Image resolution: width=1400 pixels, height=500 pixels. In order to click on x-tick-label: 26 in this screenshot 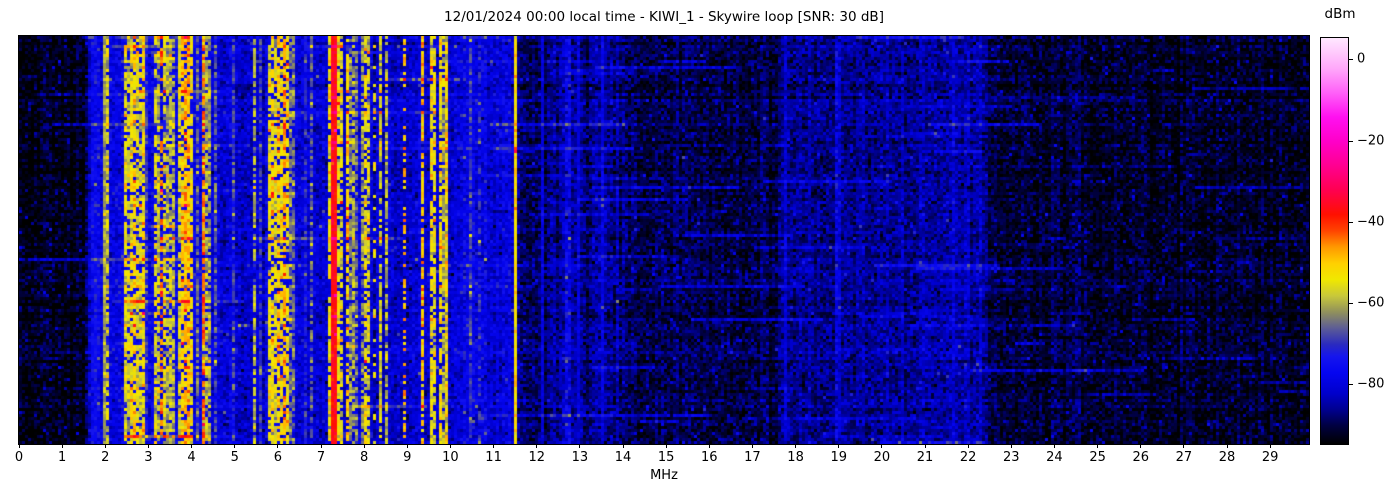, I will do `click(1140, 457)`.